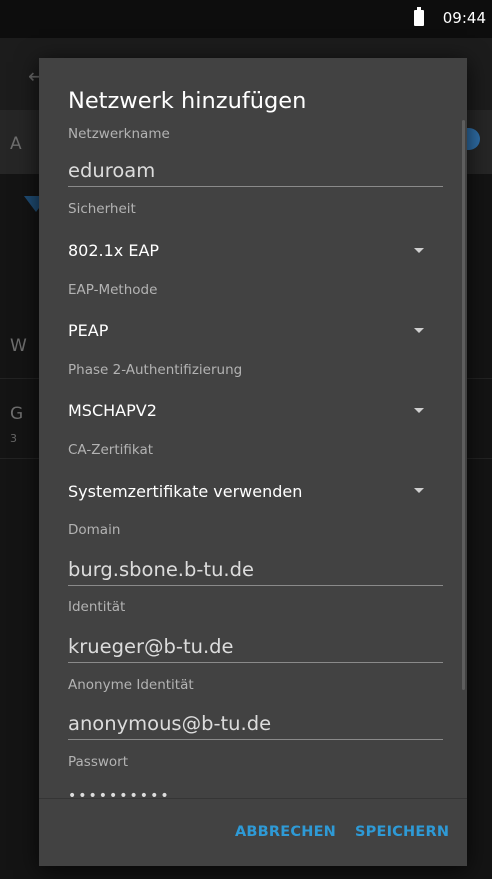  What do you see at coordinates (419, 16) in the screenshot?
I see `battery-icon` at bounding box center [419, 16].